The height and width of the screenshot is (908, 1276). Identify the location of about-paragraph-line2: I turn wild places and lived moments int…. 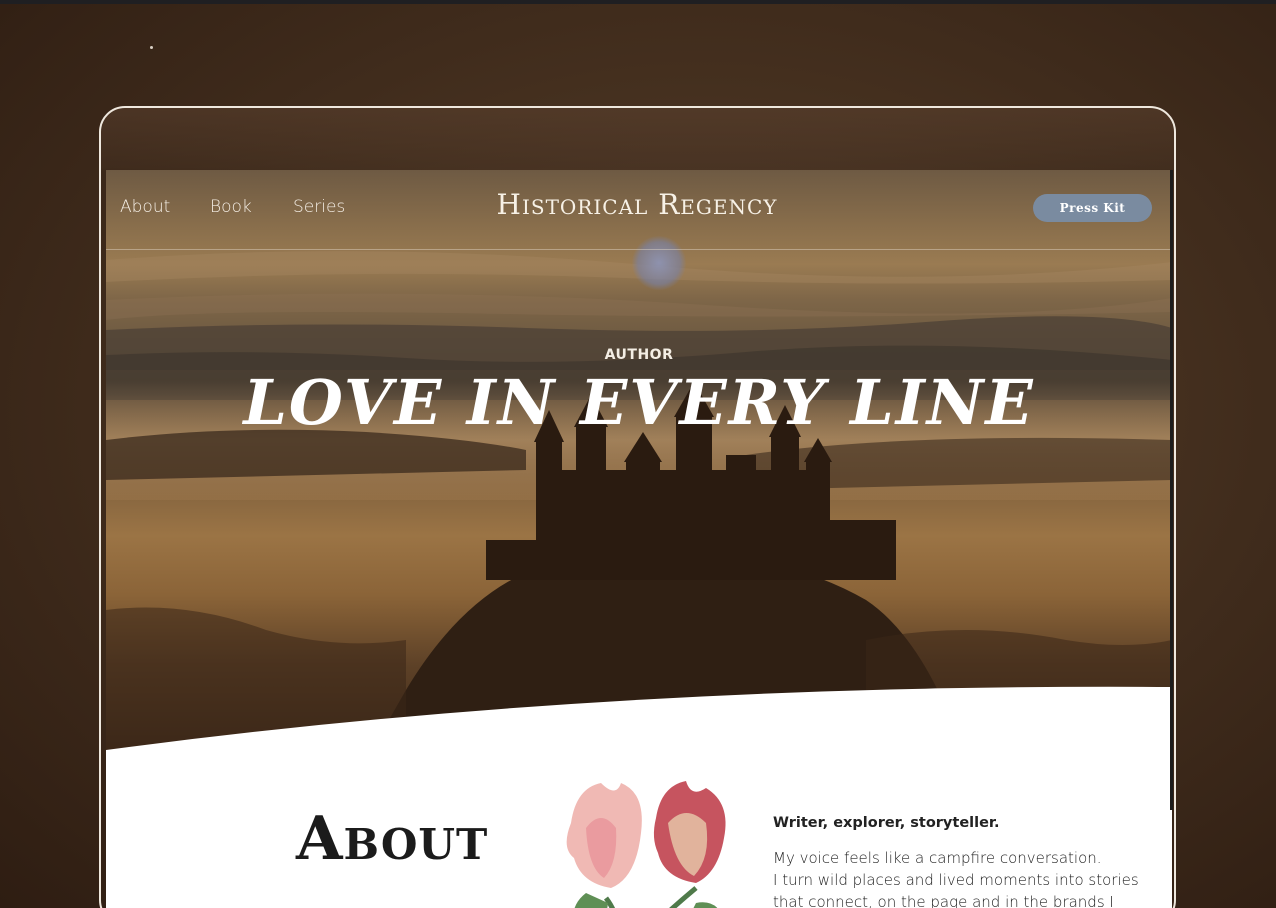
(956, 889).